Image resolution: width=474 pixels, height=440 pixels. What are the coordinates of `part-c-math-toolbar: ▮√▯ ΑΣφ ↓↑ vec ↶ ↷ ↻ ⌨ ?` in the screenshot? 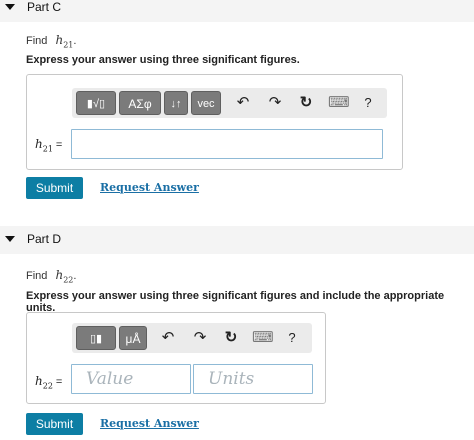 It's located at (229, 103).